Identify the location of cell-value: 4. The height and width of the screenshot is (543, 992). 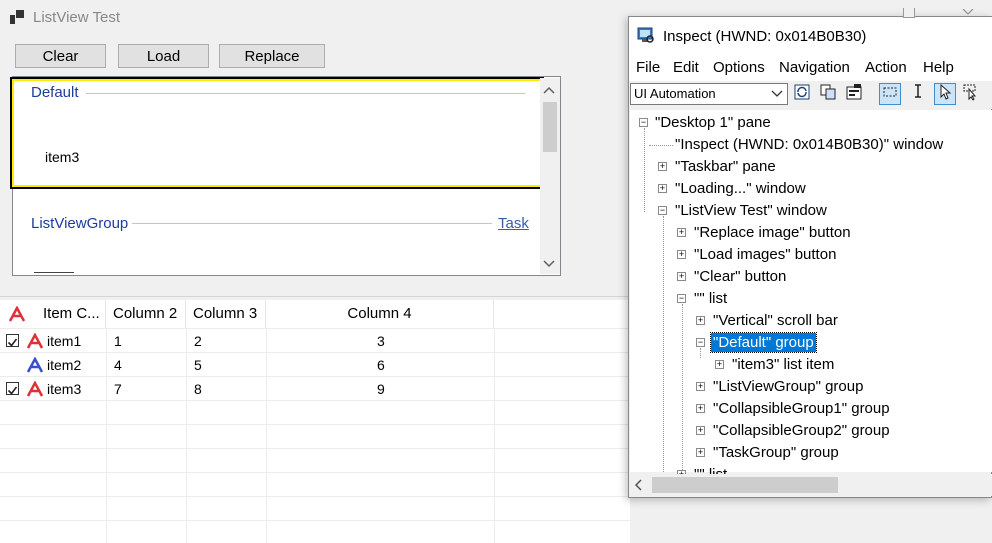
(118, 365).